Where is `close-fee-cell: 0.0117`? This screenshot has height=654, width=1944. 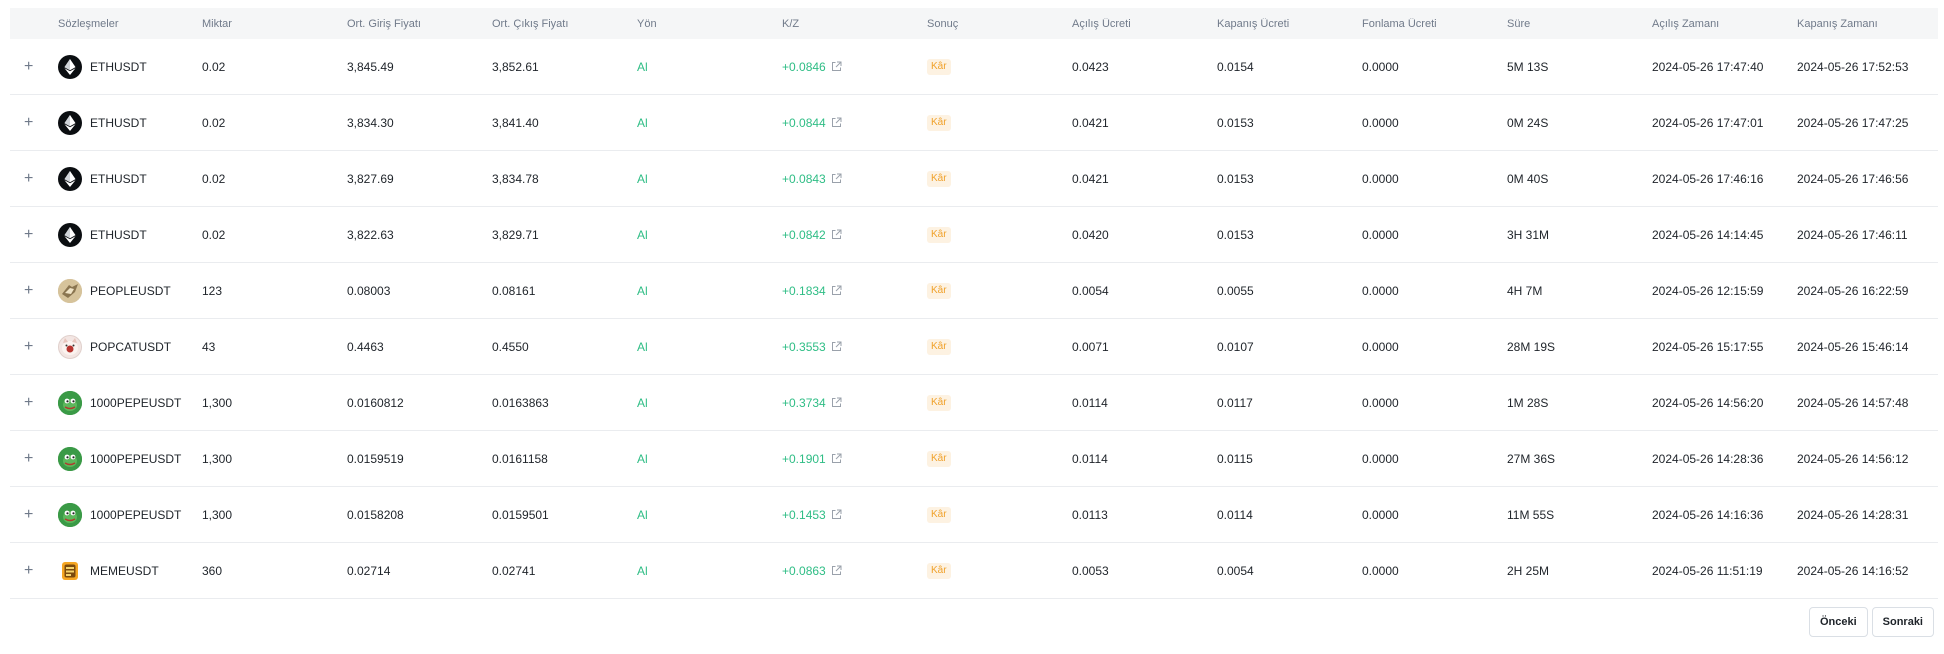
close-fee-cell: 0.0117 is located at coordinates (1235, 402).